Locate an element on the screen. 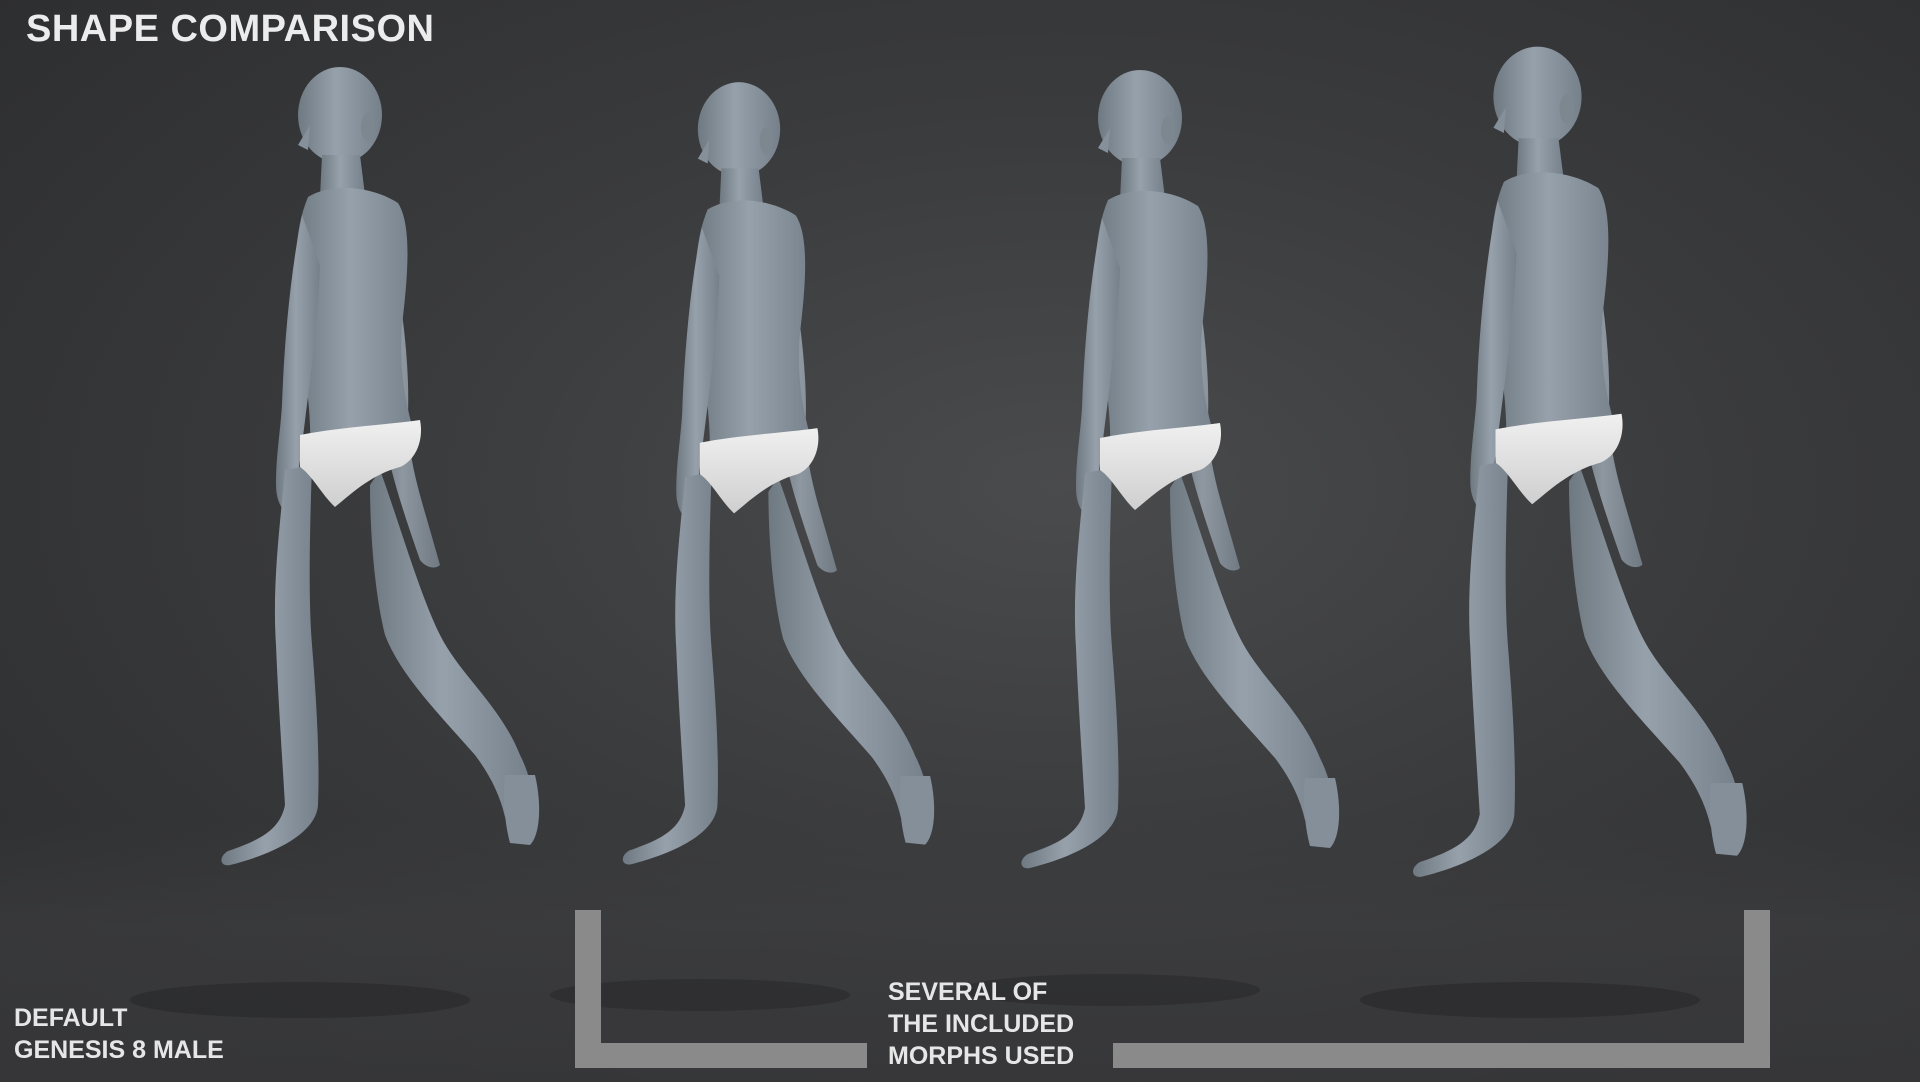  morphs-label: SEVERAL OF THE INCLUDED MORPHS USED is located at coordinates (981, 1024).